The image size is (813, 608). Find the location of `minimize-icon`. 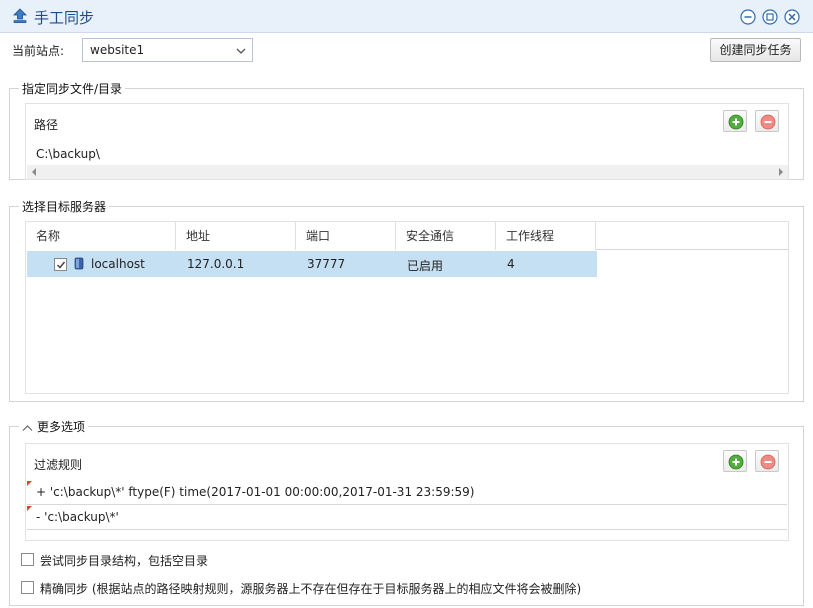

minimize-icon is located at coordinates (748, 17).